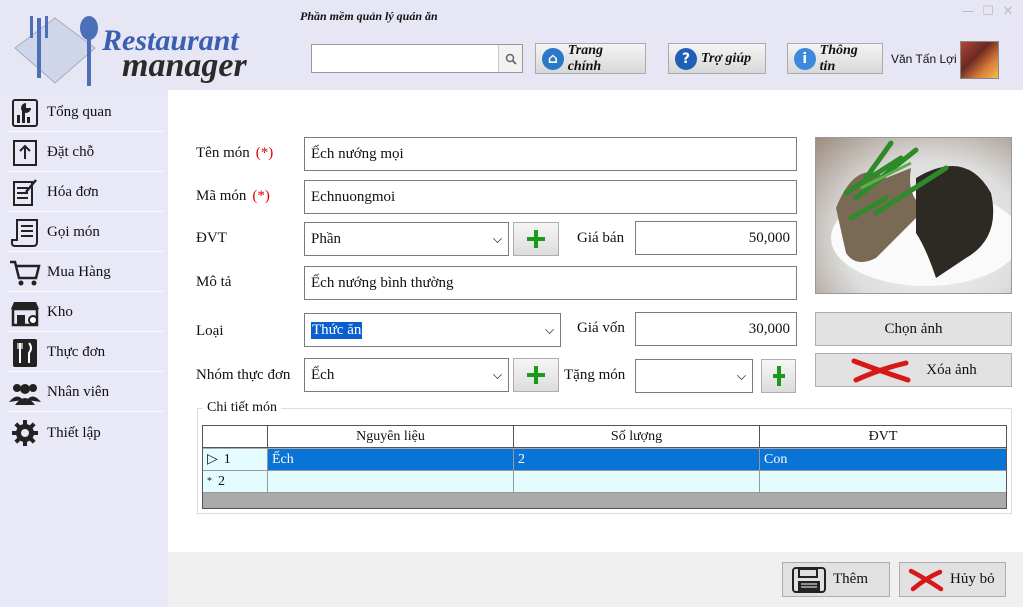 This screenshot has width=1023, height=607. What do you see at coordinates (979, 60) in the screenshot?
I see `avatar` at bounding box center [979, 60].